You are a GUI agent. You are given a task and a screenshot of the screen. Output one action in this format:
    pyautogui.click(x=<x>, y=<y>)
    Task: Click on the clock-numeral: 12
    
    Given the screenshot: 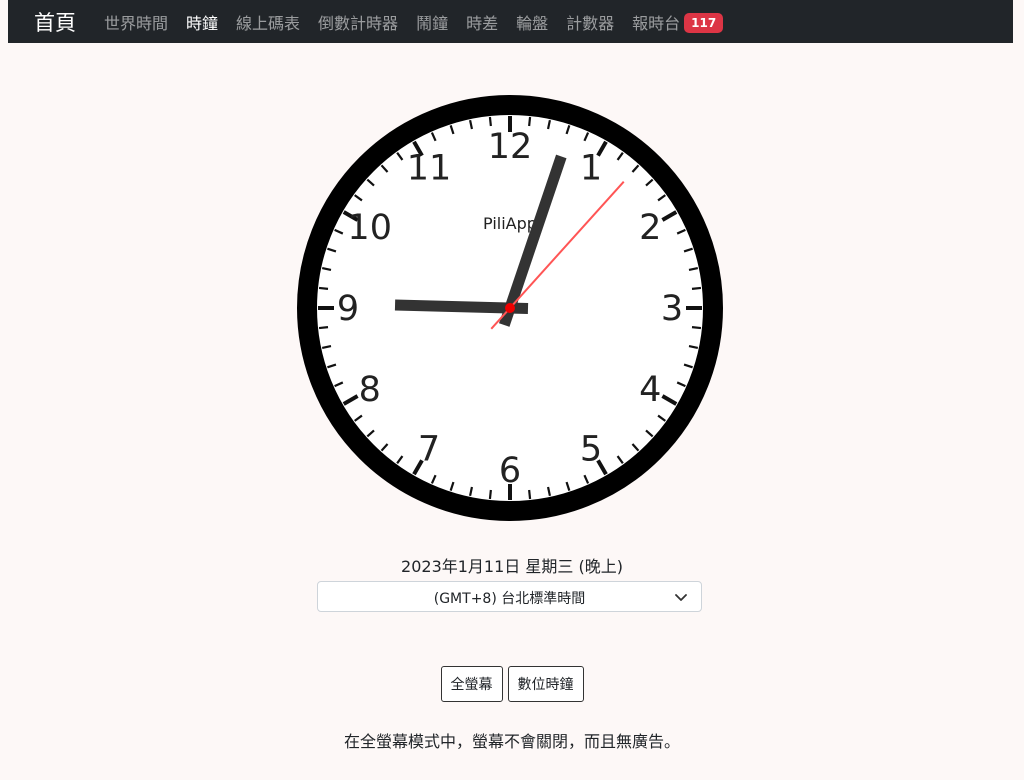 What is the action you would take?
    pyautogui.click(x=510, y=147)
    